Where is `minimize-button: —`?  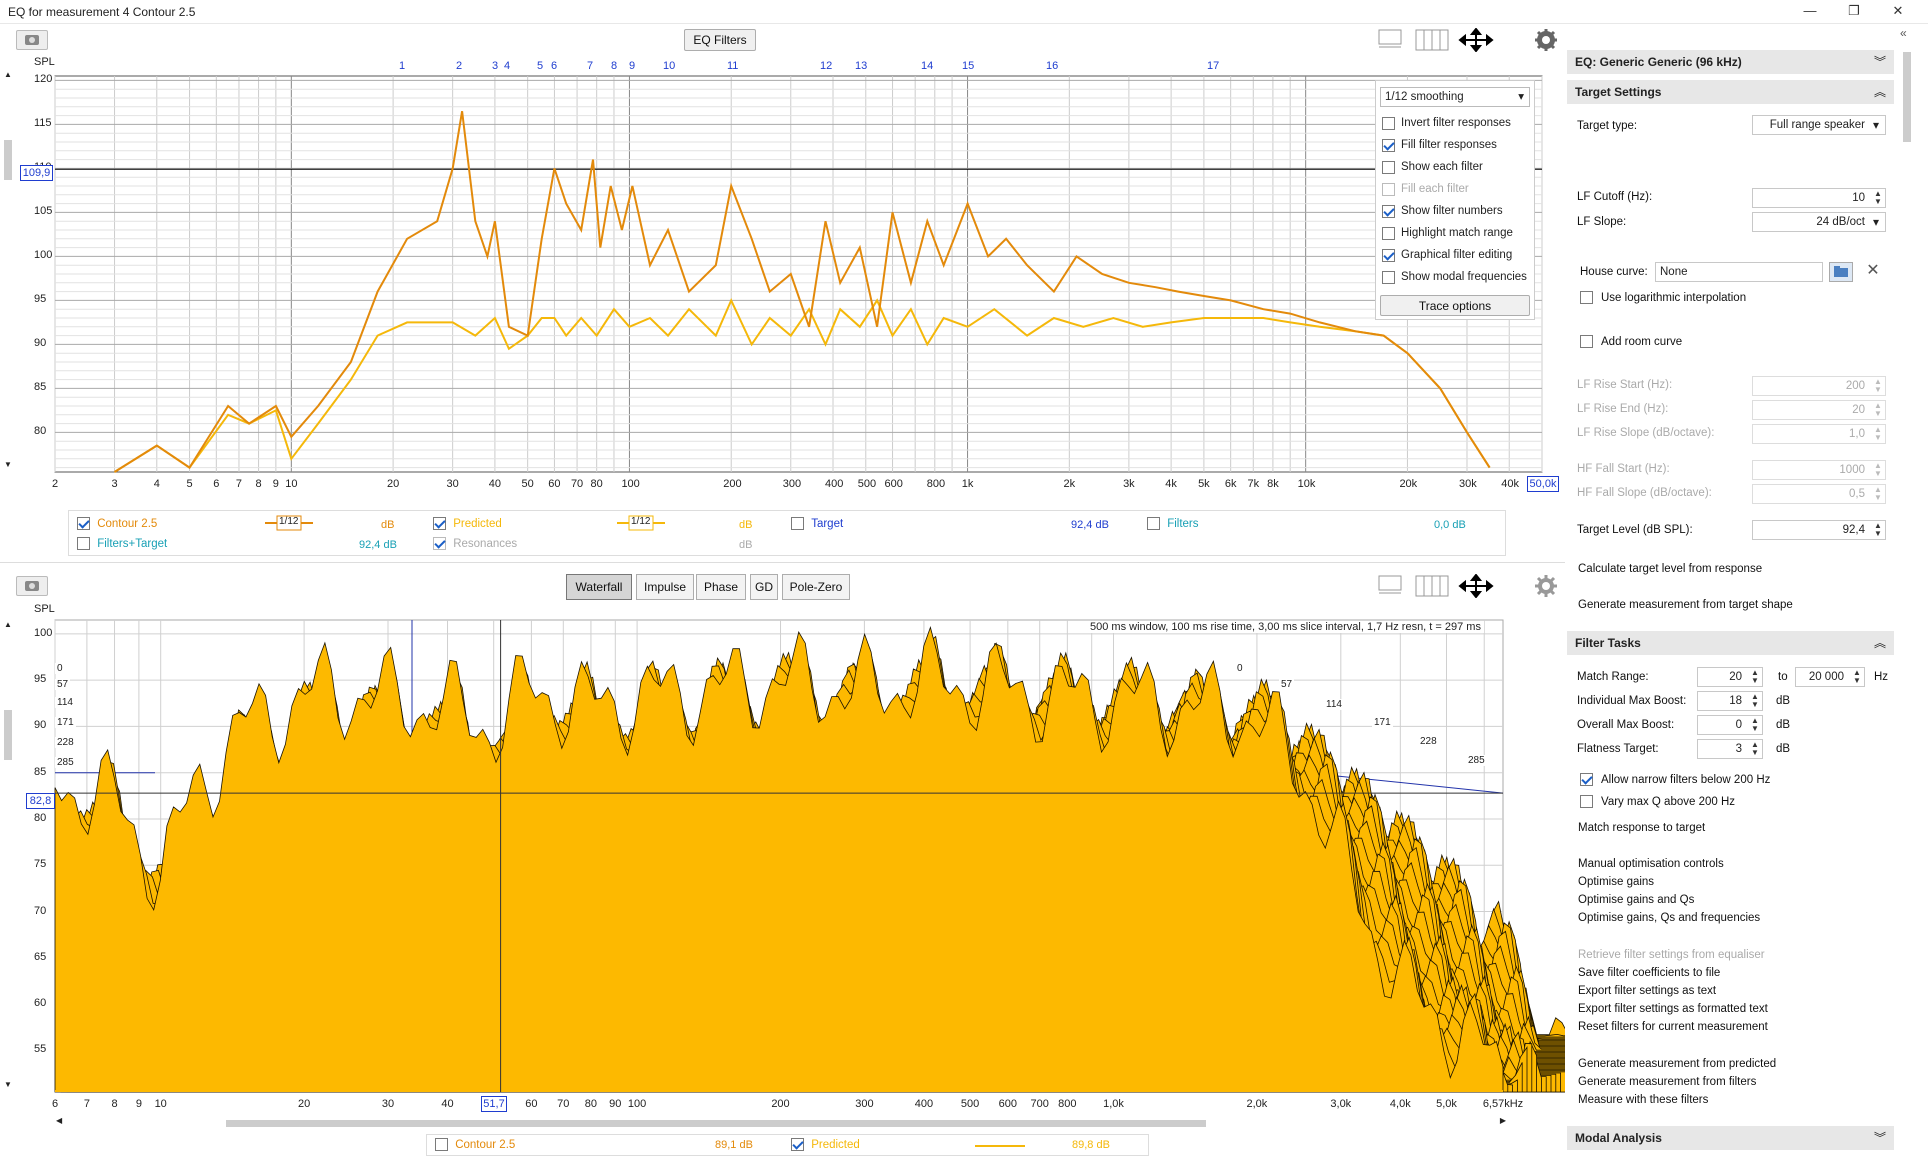 minimize-button: — is located at coordinates (1810, 12).